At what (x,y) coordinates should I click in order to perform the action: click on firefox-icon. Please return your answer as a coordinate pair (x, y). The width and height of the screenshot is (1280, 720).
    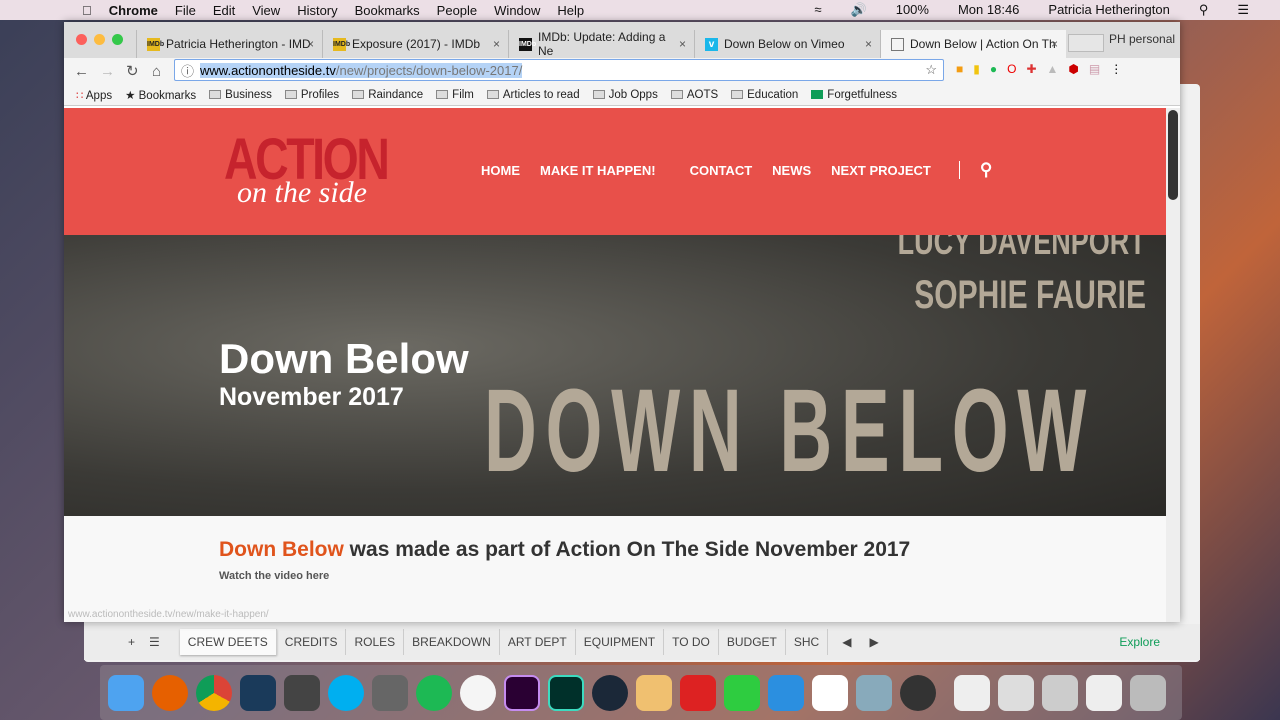
    Looking at the image, I should click on (170, 692).